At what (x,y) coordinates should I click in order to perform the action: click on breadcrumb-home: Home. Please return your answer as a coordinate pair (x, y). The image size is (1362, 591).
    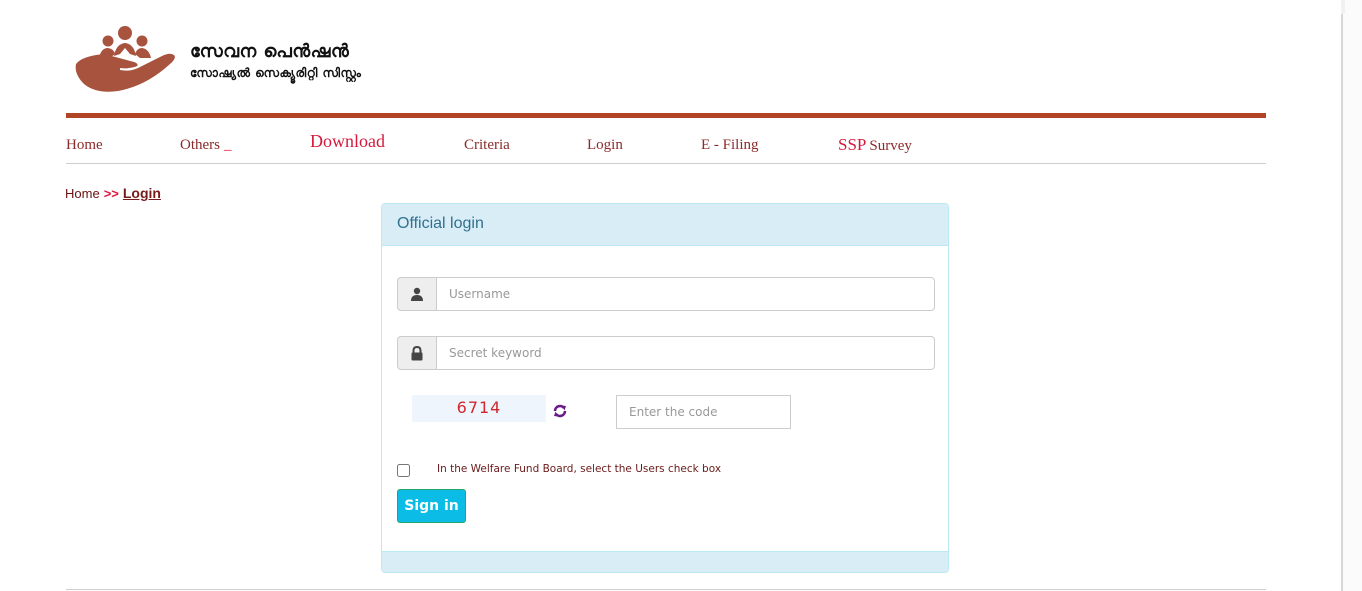
    Looking at the image, I should click on (82, 193).